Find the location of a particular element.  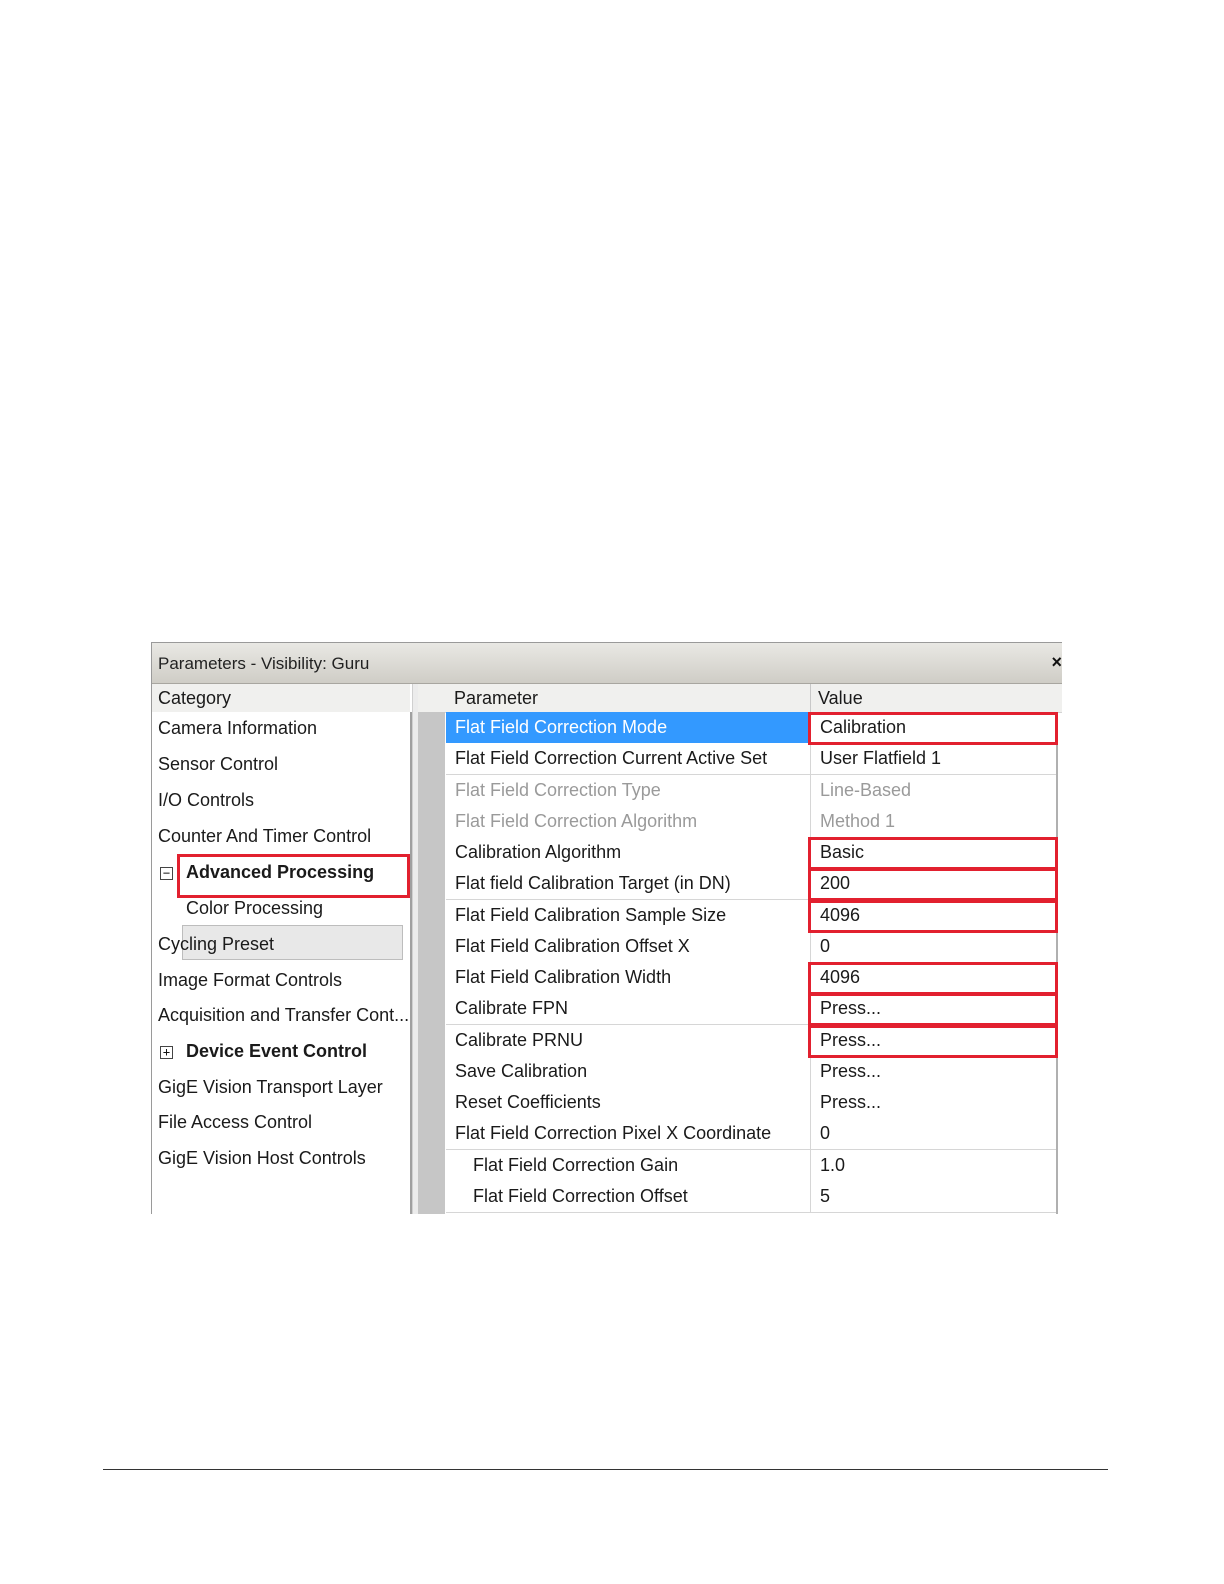

parameter-value: Line-Based is located at coordinates (865, 790).